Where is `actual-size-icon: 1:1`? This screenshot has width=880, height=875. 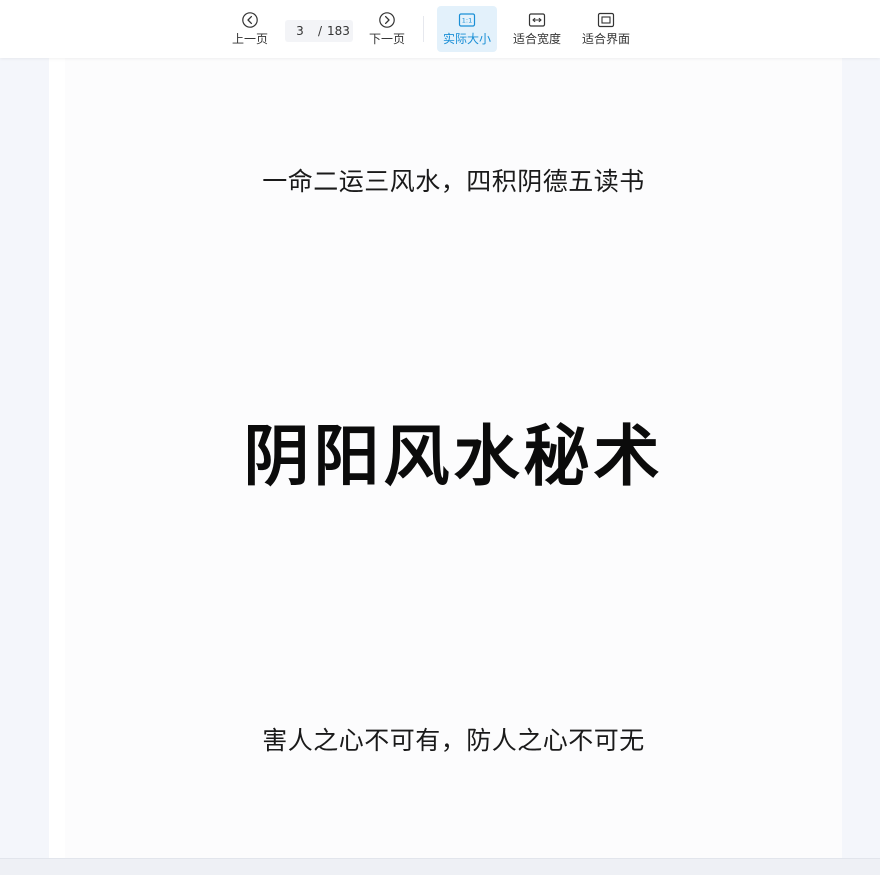
actual-size-icon: 1:1 is located at coordinates (467, 20).